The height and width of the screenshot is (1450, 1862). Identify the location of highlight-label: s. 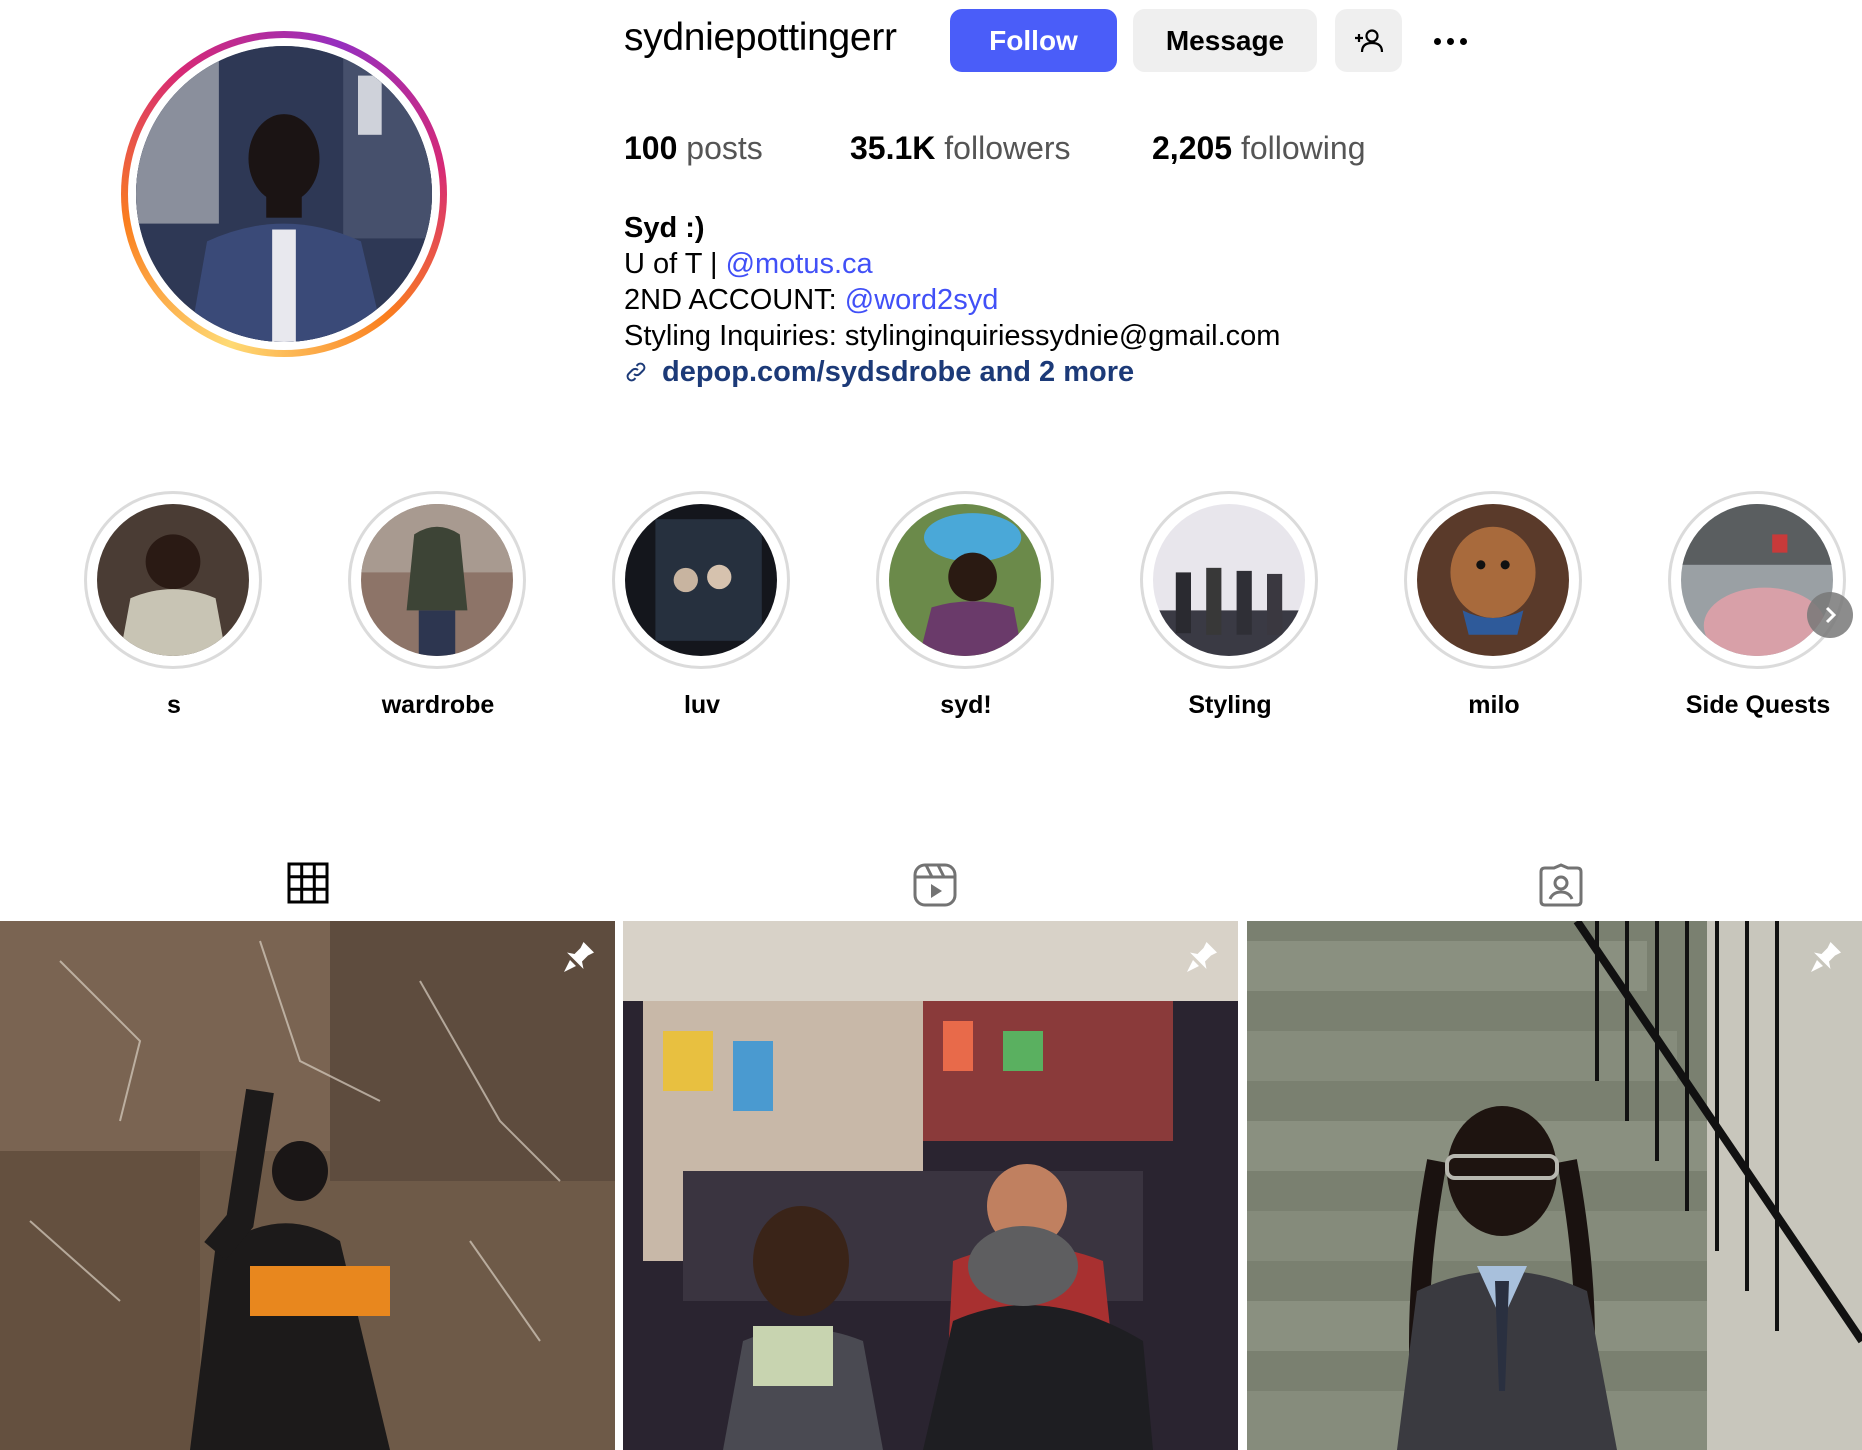
(174, 705).